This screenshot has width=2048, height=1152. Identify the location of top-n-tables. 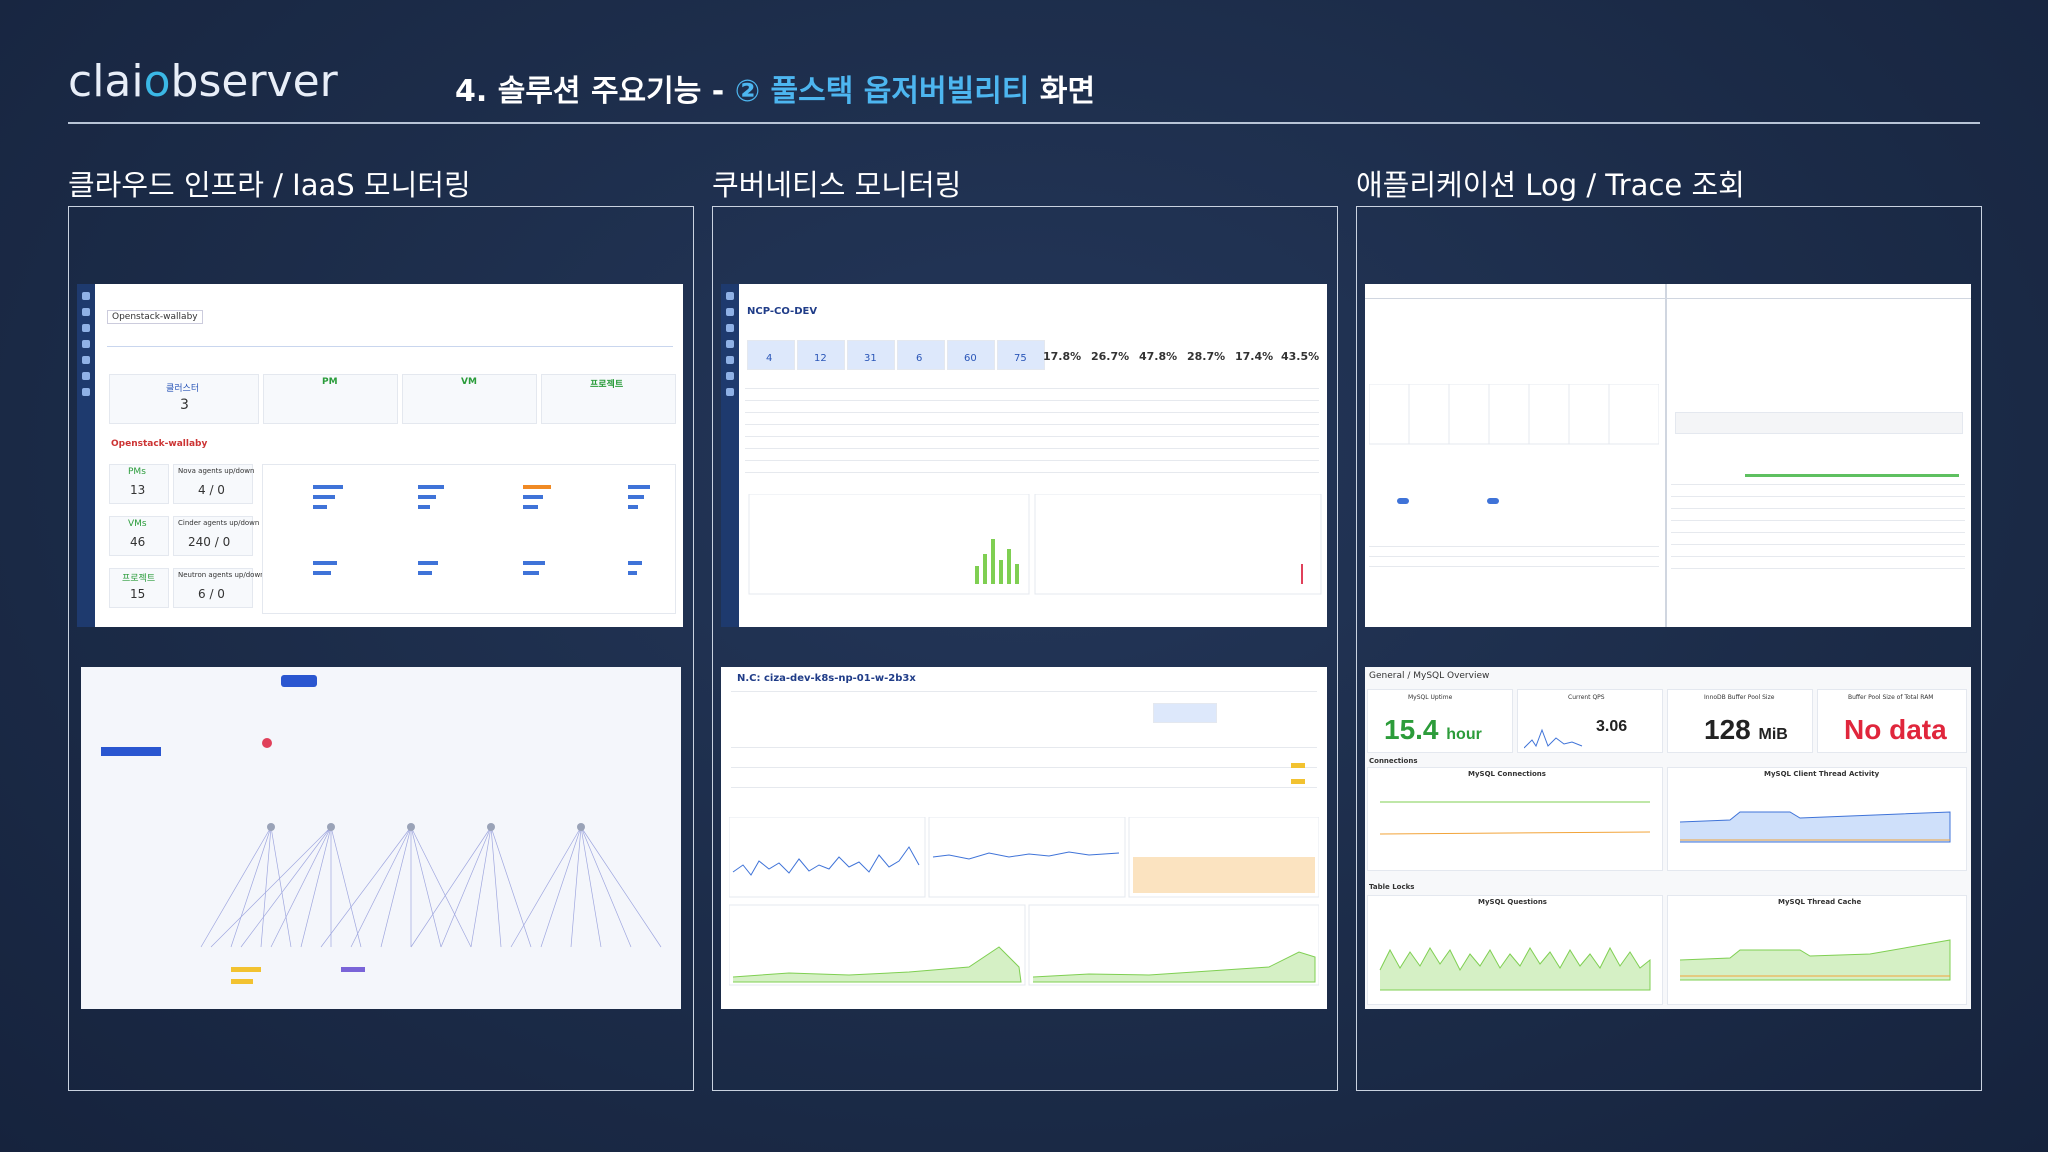
(469, 539).